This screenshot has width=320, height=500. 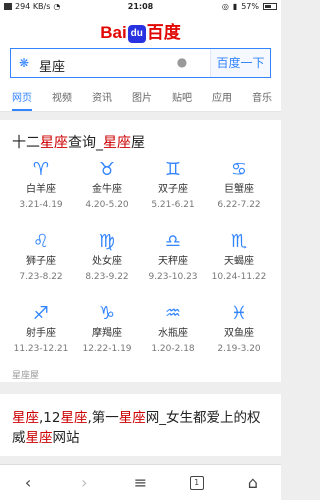 I want to click on title-seg: 屋, so click(x=138, y=143).